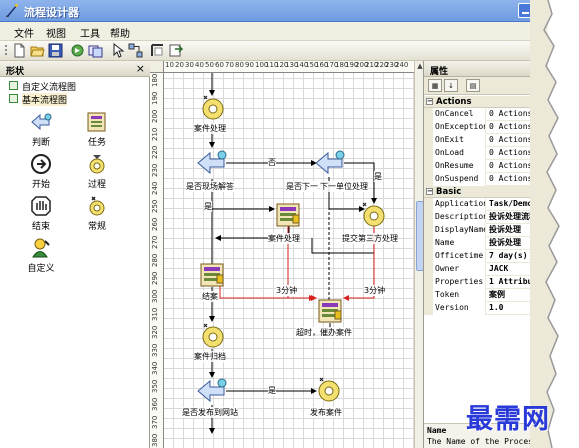 The image size is (579, 448). What do you see at coordinates (545, 224) in the screenshot?
I see `torn-edge-decoration` at bounding box center [545, 224].